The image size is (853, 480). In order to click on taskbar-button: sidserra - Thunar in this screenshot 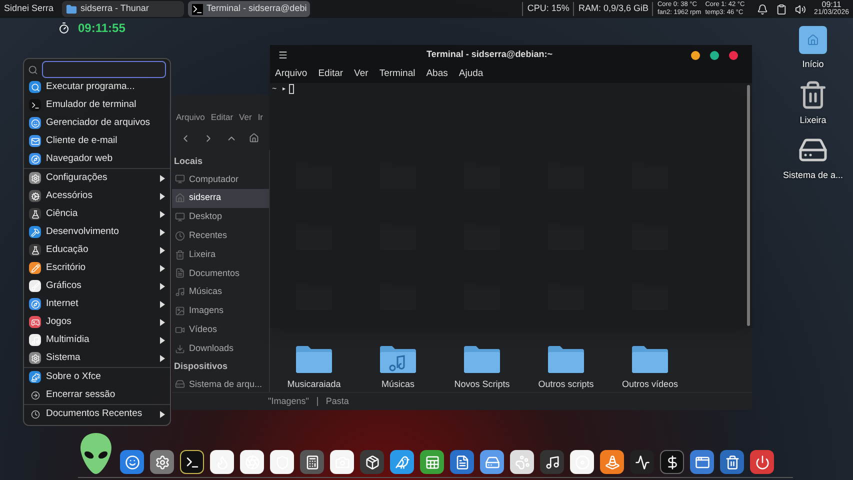, I will do `click(123, 9)`.